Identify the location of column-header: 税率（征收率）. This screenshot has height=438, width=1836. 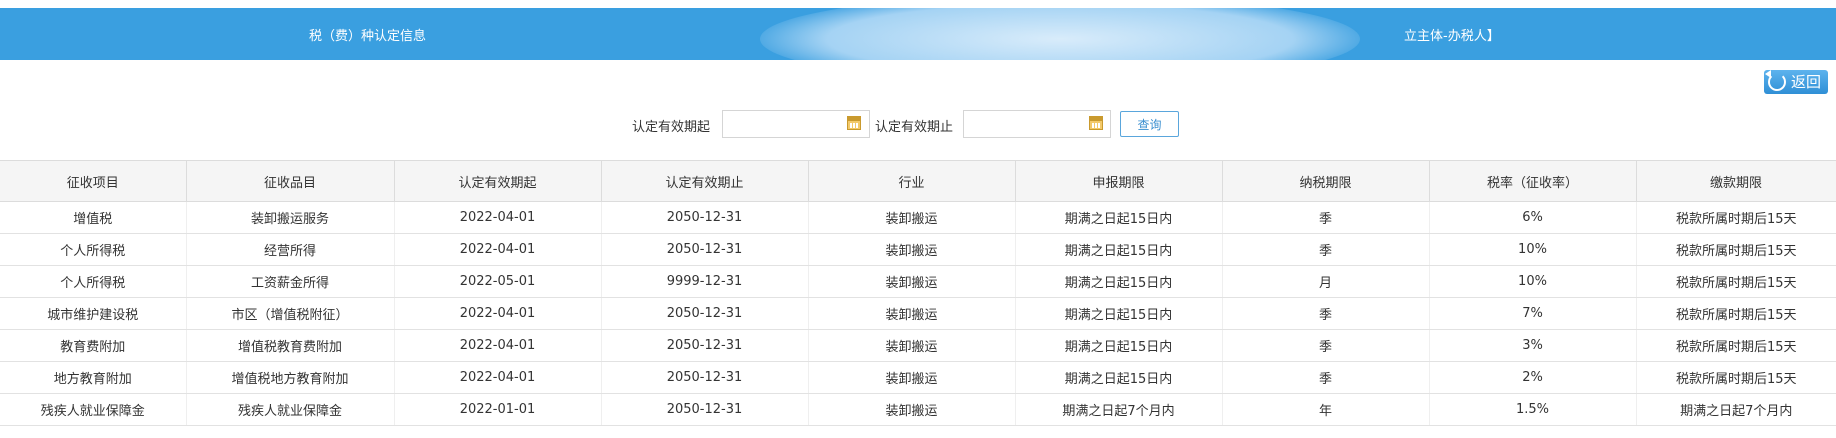
(1532, 181).